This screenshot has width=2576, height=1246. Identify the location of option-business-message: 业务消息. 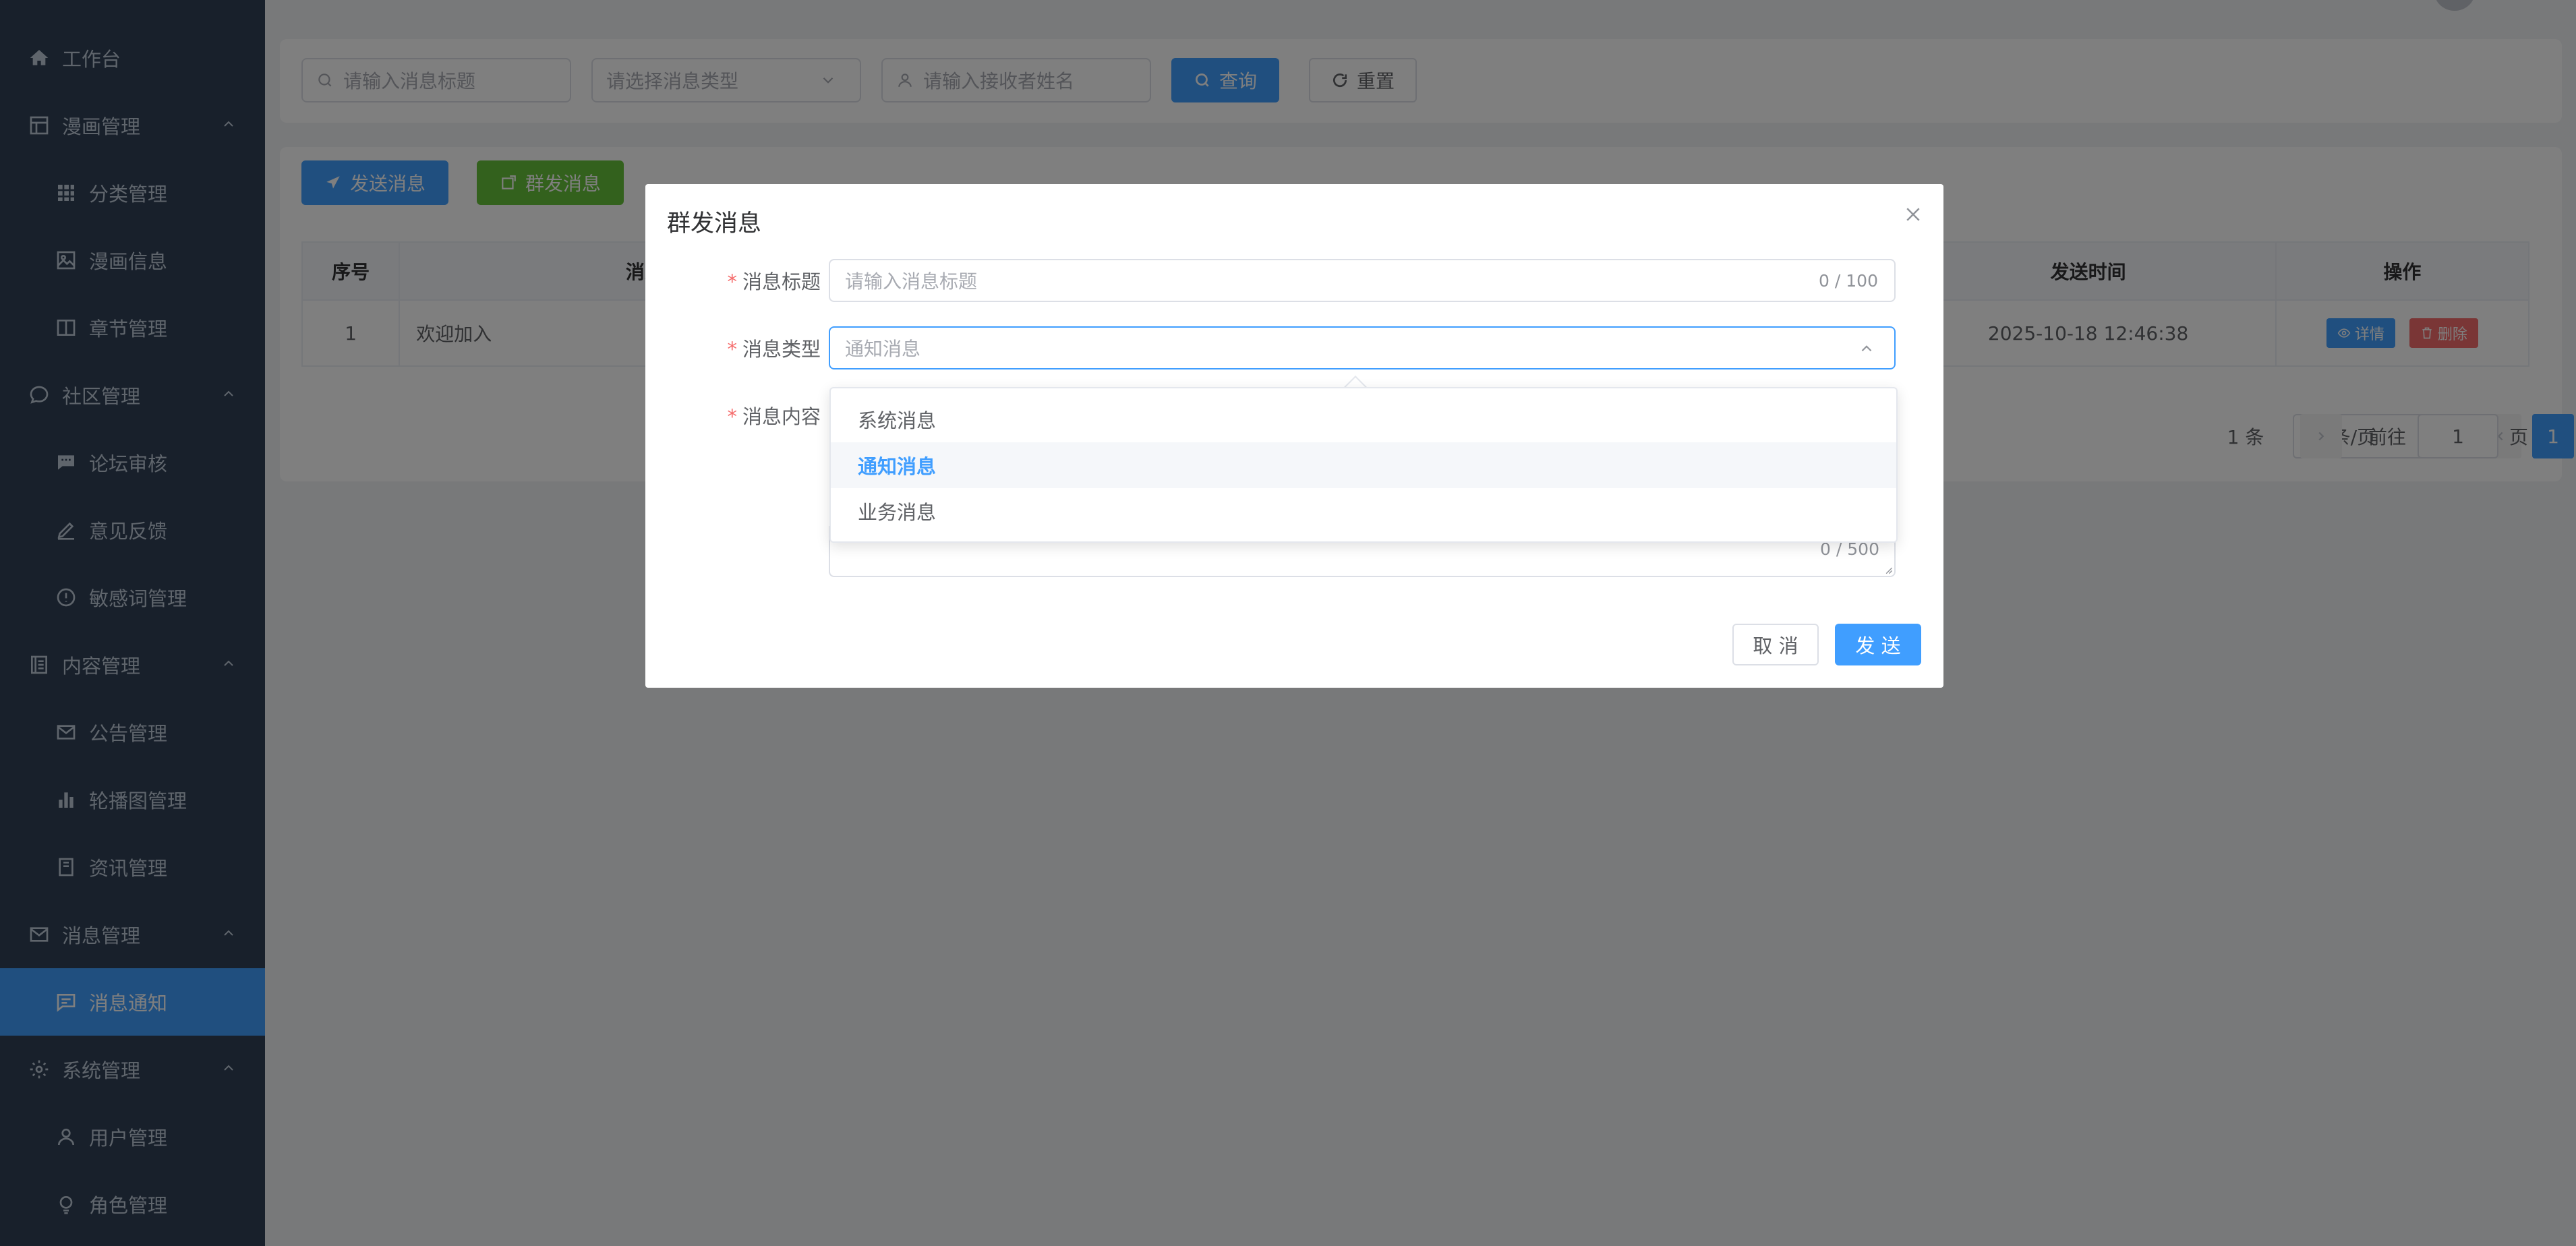
(1363, 511).